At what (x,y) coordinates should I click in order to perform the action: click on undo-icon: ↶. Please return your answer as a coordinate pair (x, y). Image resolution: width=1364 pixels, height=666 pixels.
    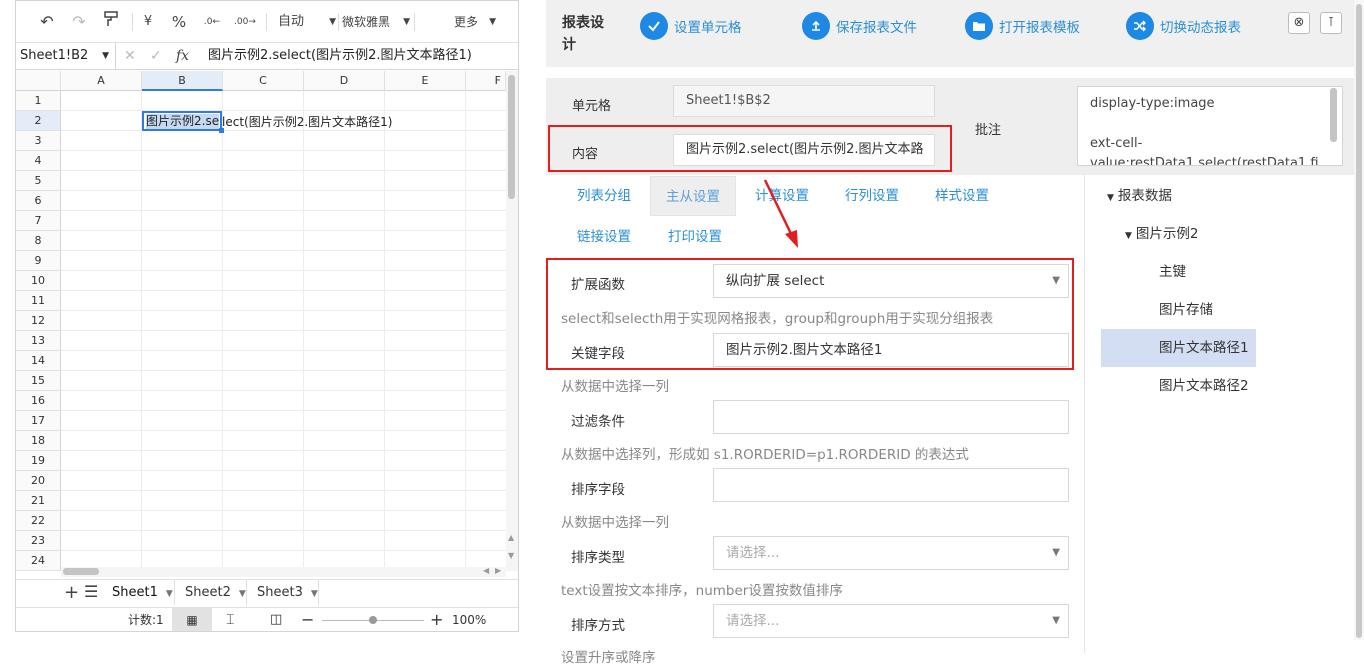
    Looking at the image, I should click on (47, 22).